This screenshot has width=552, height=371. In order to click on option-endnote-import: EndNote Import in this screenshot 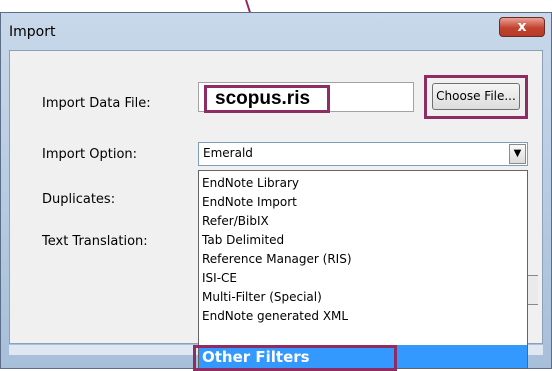, I will do `click(363, 202)`.